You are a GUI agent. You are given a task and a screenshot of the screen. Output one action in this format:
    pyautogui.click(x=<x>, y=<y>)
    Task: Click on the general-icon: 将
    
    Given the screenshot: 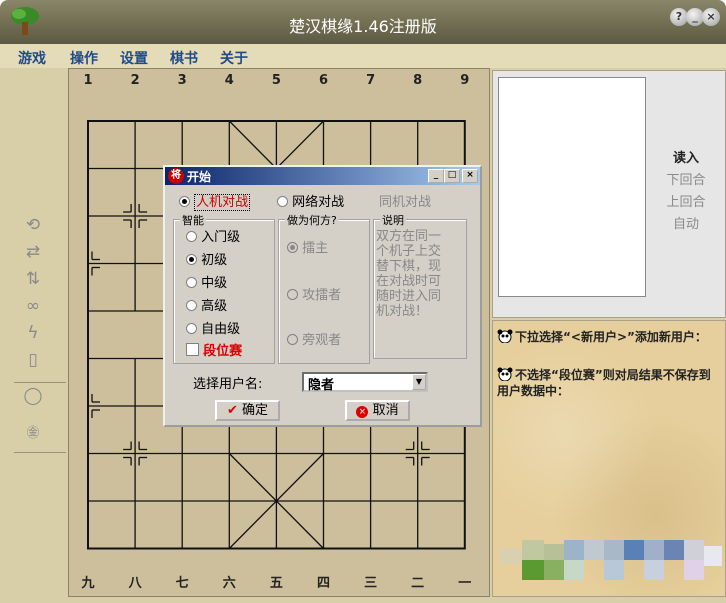 What is the action you would take?
    pyautogui.click(x=176, y=176)
    